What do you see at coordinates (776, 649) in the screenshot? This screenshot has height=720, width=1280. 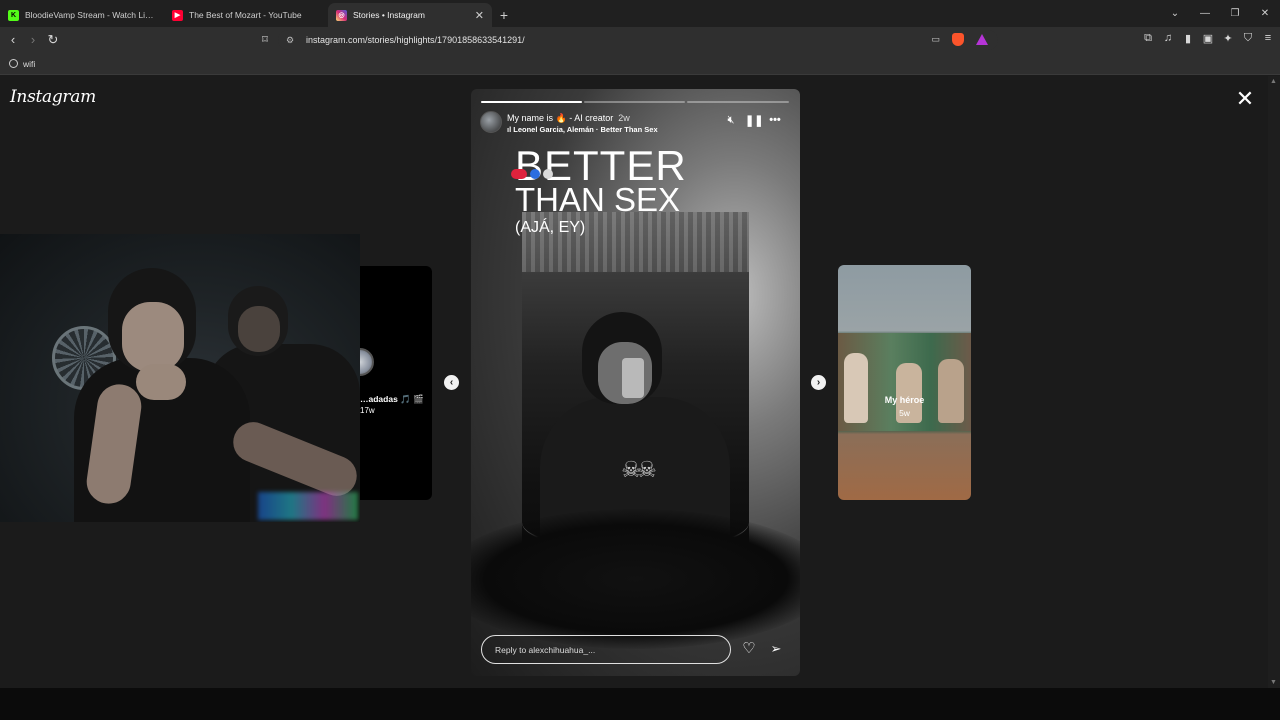 I see `send-icon: ➢` at bounding box center [776, 649].